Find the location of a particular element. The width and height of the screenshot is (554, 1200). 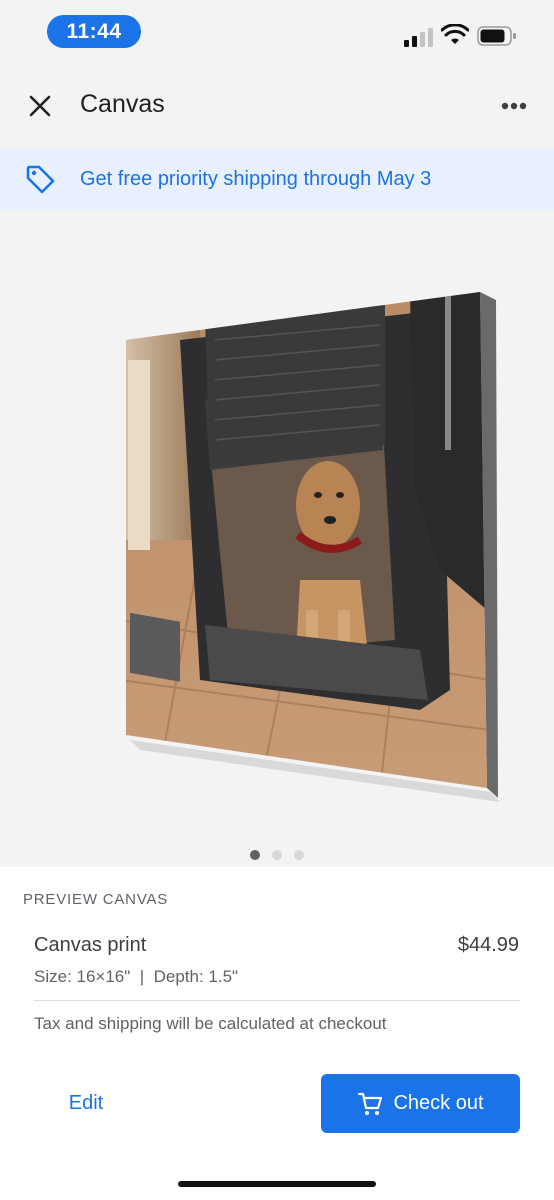

promo-banner: Get free priority shipping through May 3 is located at coordinates (277, 179).